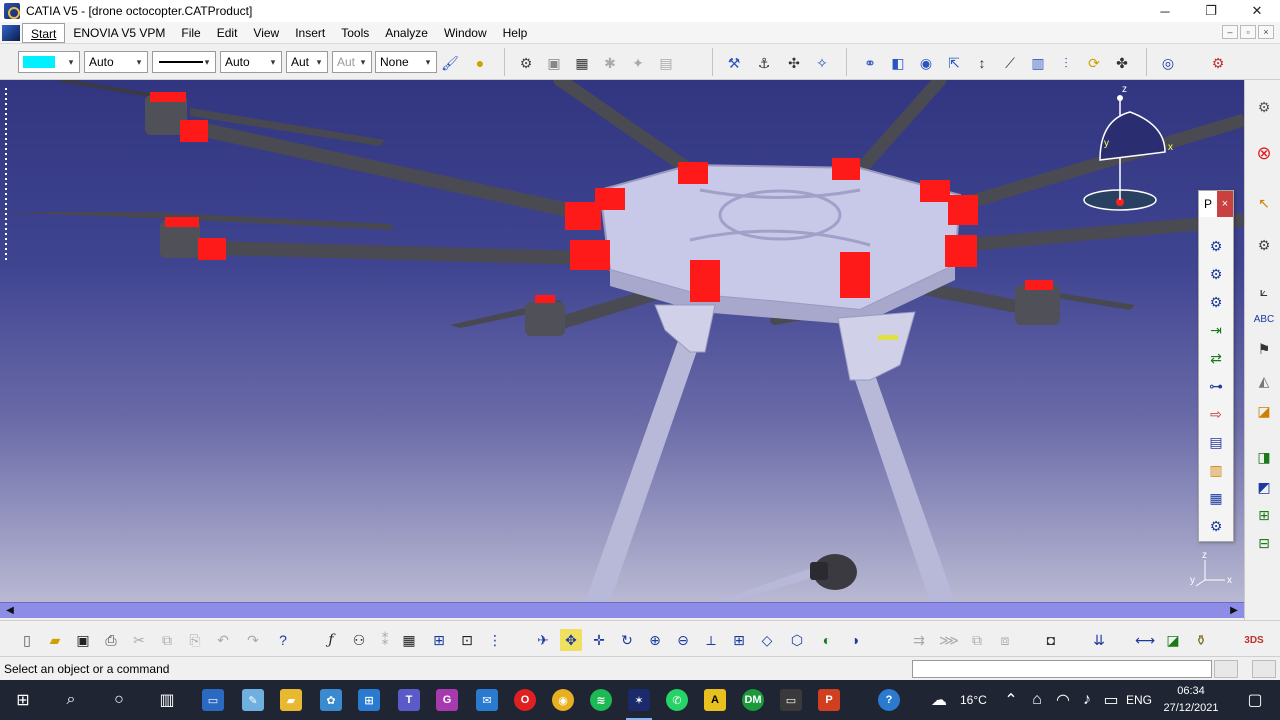 Image resolution: width=1280 pixels, height=720 pixels. I want to click on menu-view: View, so click(266, 33).